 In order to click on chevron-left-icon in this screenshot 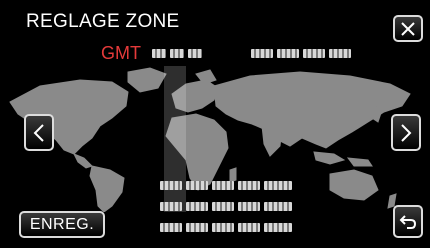, I will do `click(38, 132)`.